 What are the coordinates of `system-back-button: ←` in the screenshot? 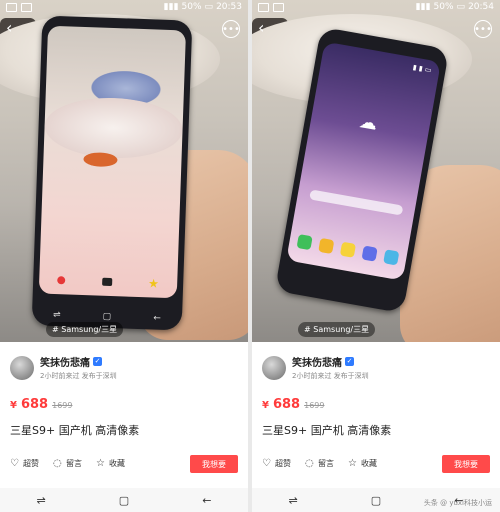 It's located at (206, 500).